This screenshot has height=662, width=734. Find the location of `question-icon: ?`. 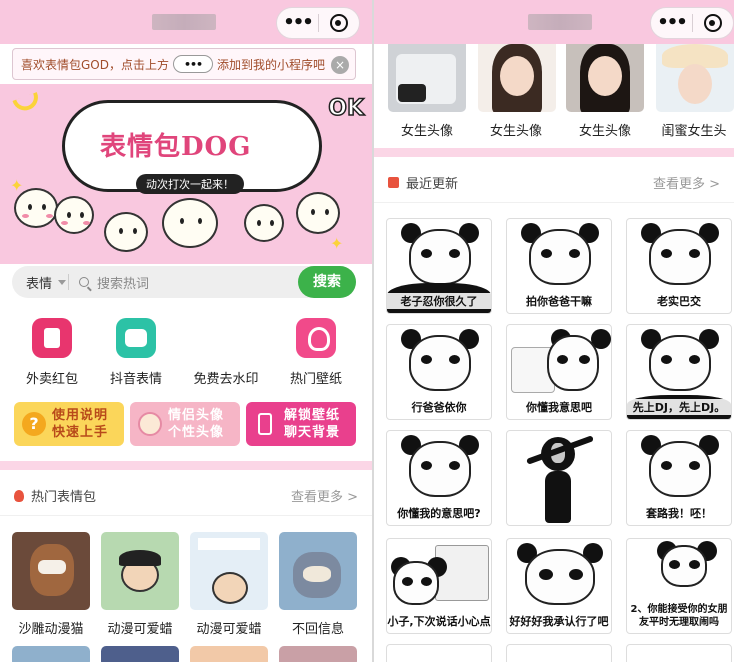

question-icon: ? is located at coordinates (34, 424).